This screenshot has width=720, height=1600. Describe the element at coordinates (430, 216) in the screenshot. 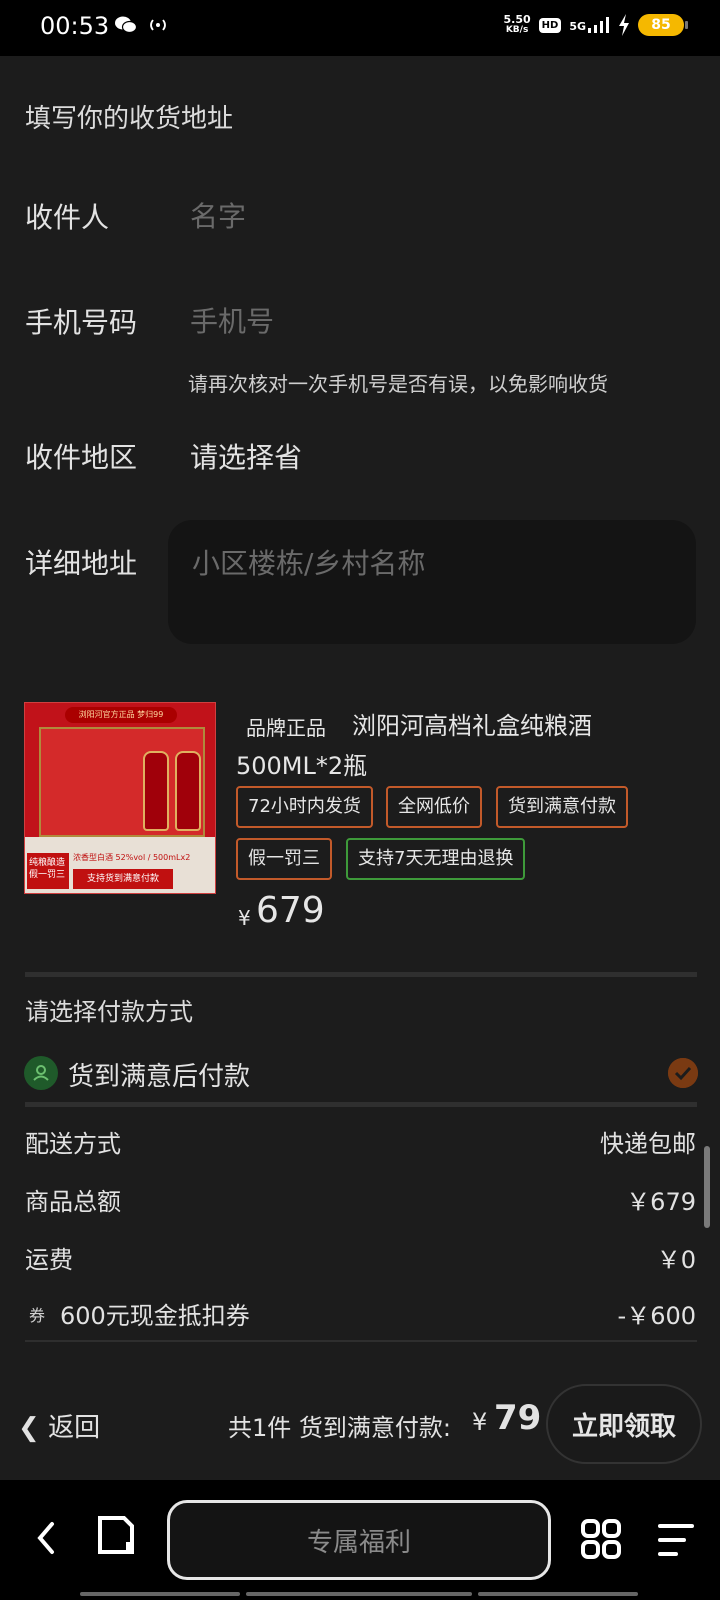

I see `recipient-input` at that location.